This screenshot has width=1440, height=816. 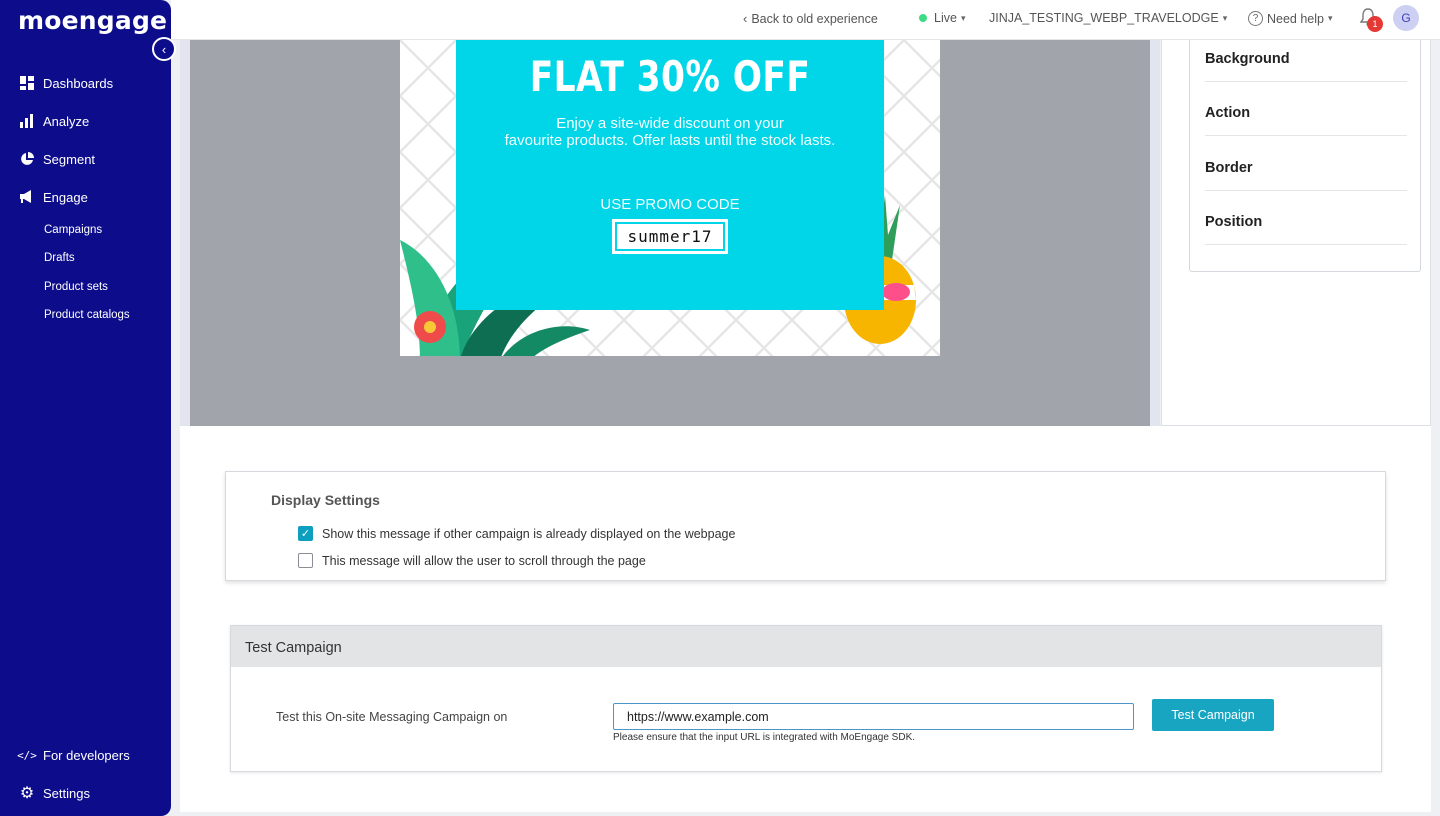 I want to click on dashboard-icon, so click(x=27, y=83).